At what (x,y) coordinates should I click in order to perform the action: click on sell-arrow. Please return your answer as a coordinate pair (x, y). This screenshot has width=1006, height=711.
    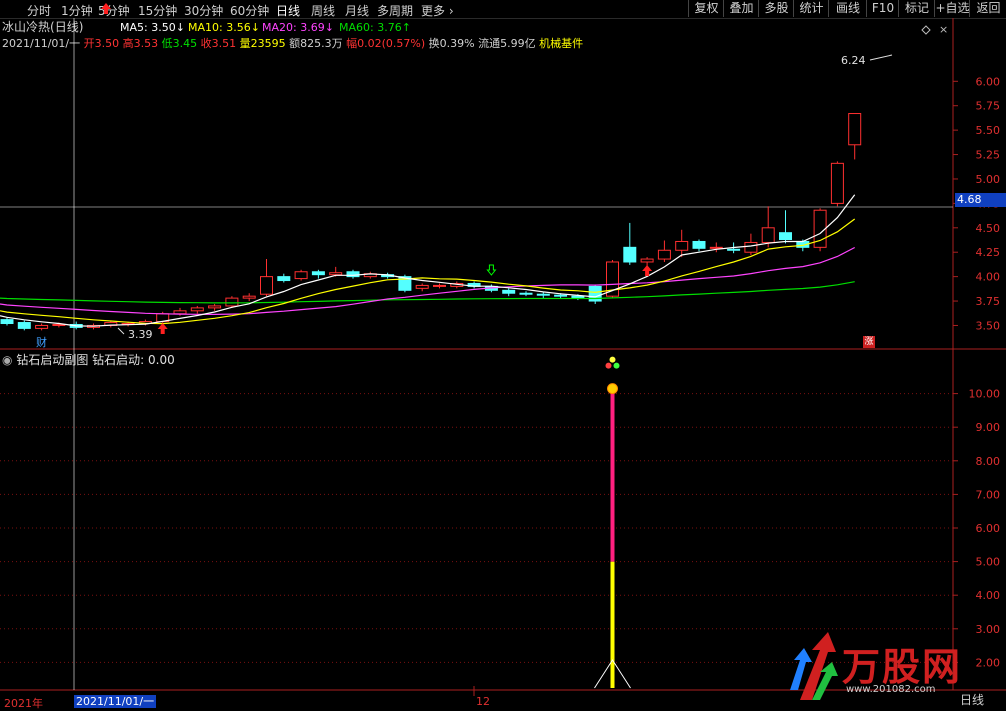
    Looking at the image, I should click on (491, 270).